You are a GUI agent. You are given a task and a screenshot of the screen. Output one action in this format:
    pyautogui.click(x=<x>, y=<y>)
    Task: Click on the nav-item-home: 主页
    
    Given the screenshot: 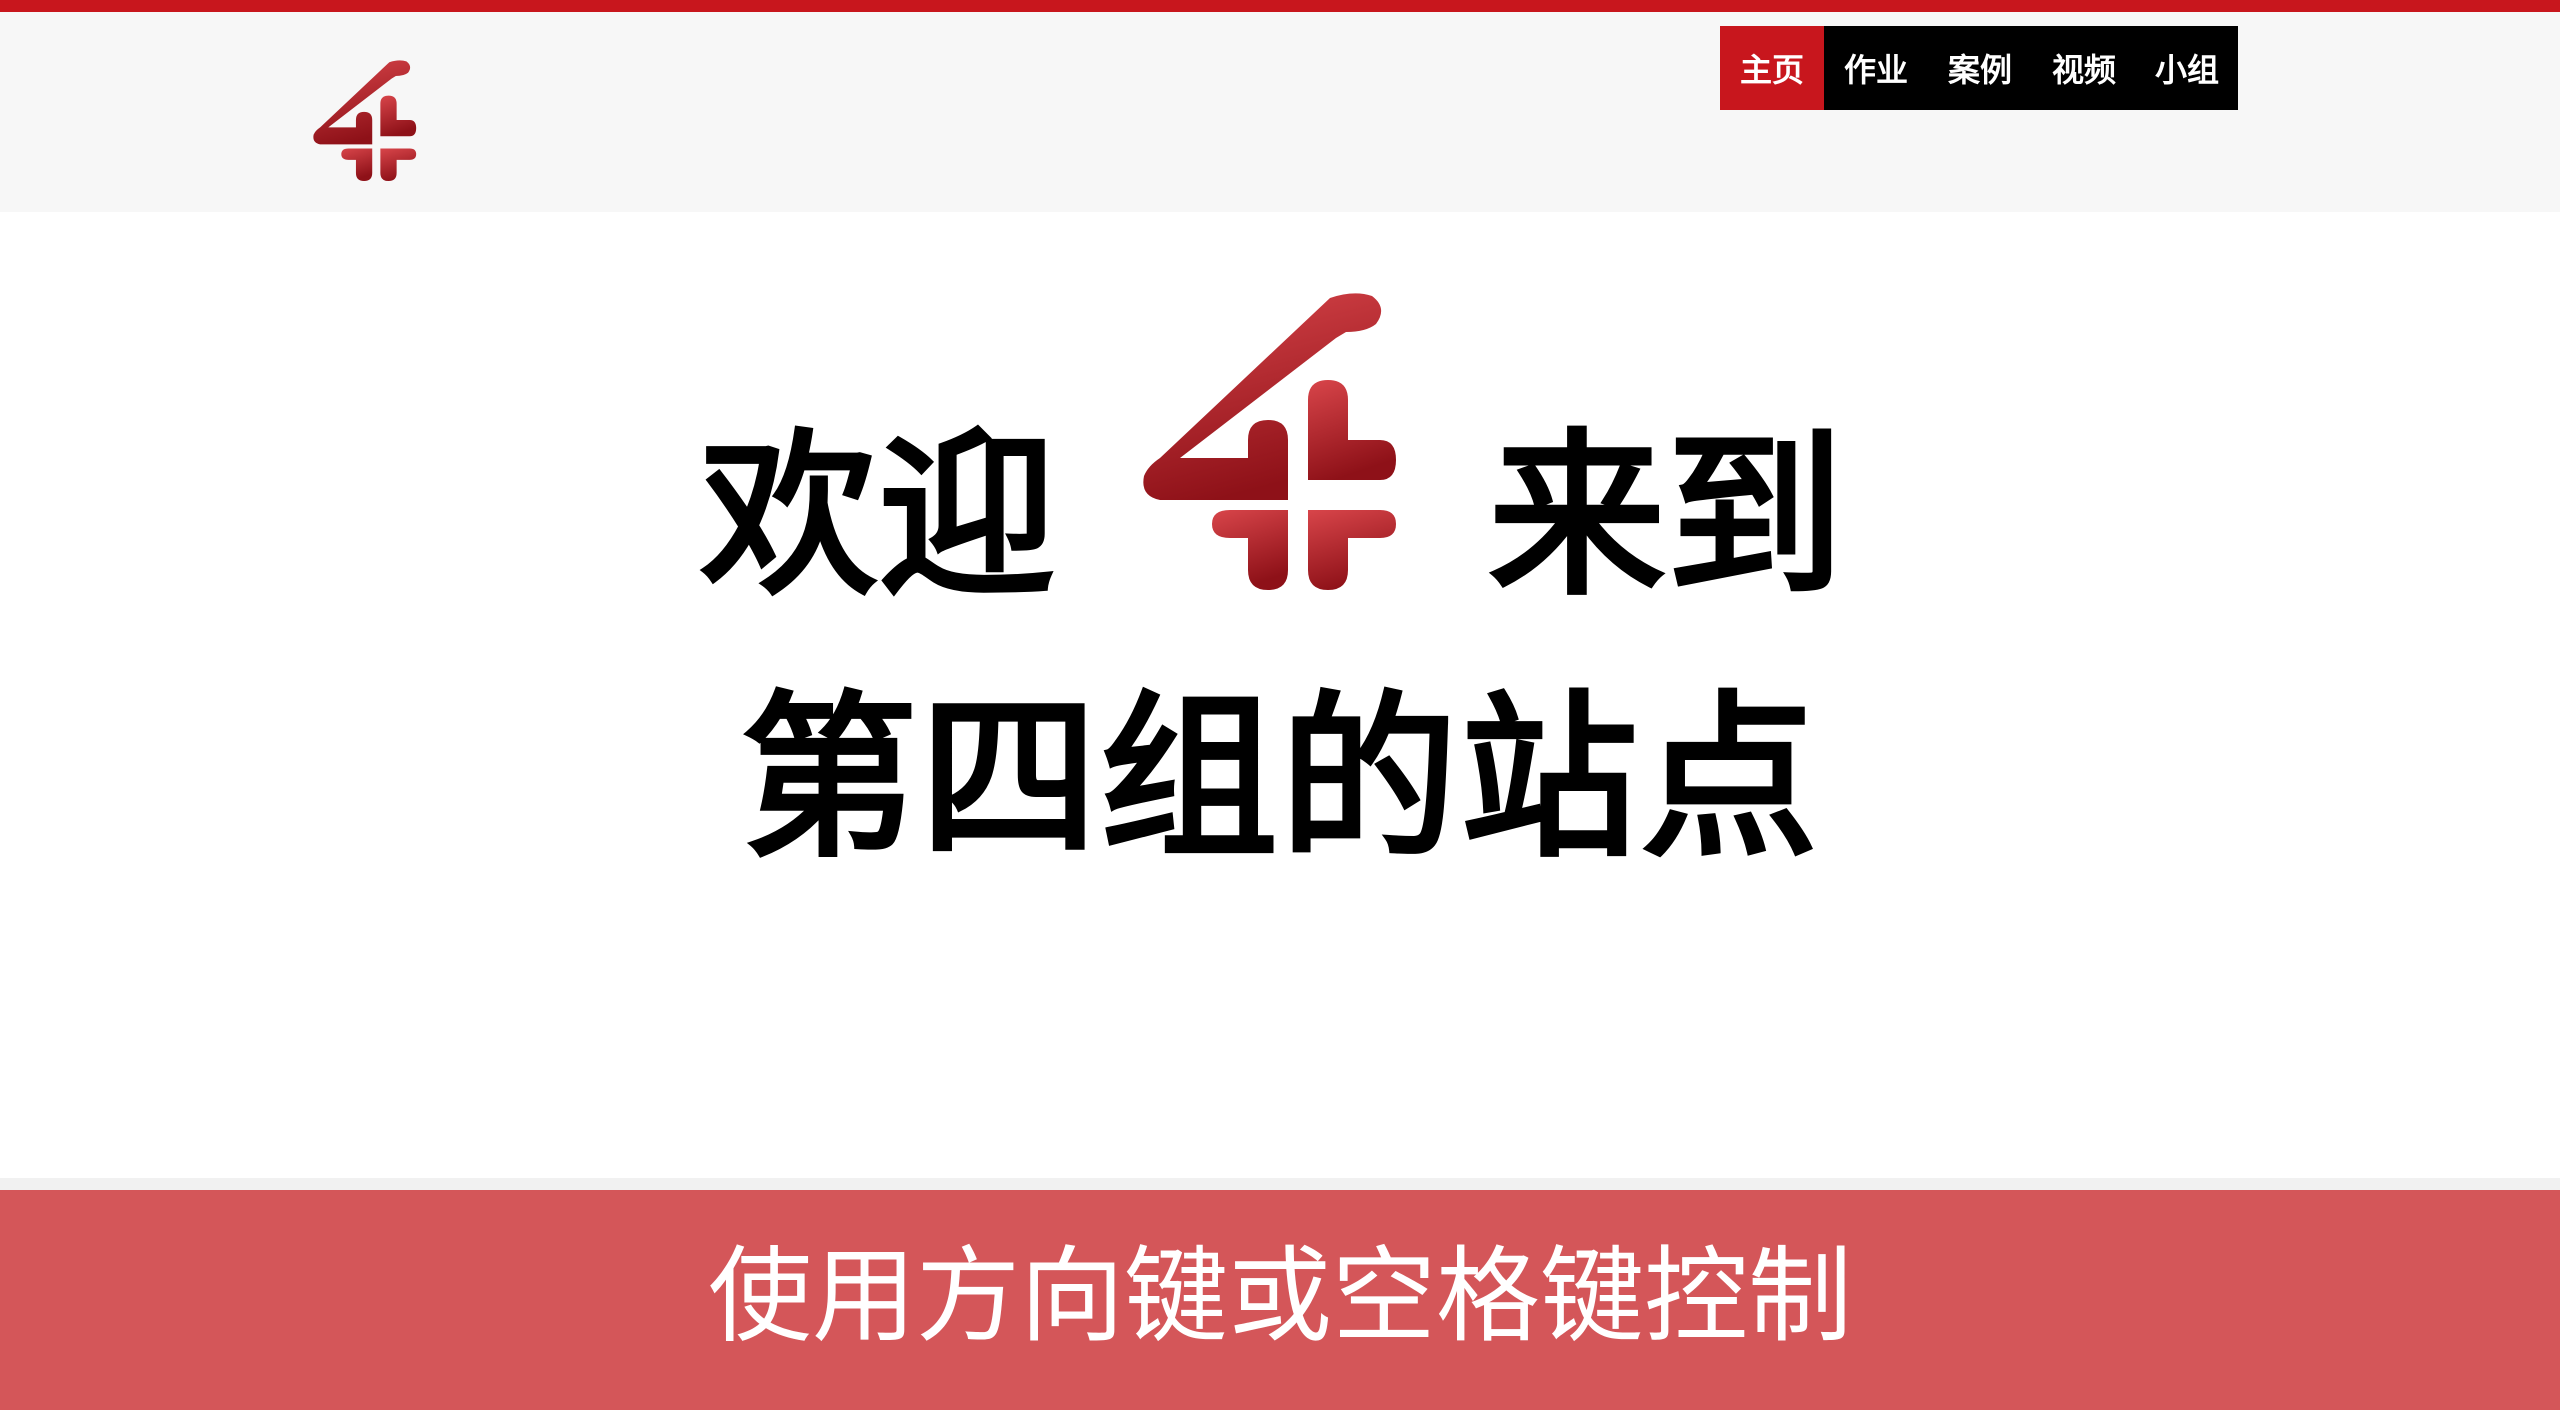 What is the action you would take?
    pyautogui.click(x=1772, y=68)
    